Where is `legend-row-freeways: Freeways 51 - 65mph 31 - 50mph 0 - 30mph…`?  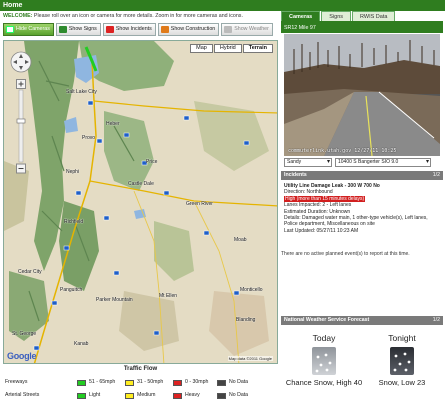 legend-row-freeways: Freeways 51 - 65mph 31 - 50mph 0 - 30mph… is located at coordinates (140, 382).